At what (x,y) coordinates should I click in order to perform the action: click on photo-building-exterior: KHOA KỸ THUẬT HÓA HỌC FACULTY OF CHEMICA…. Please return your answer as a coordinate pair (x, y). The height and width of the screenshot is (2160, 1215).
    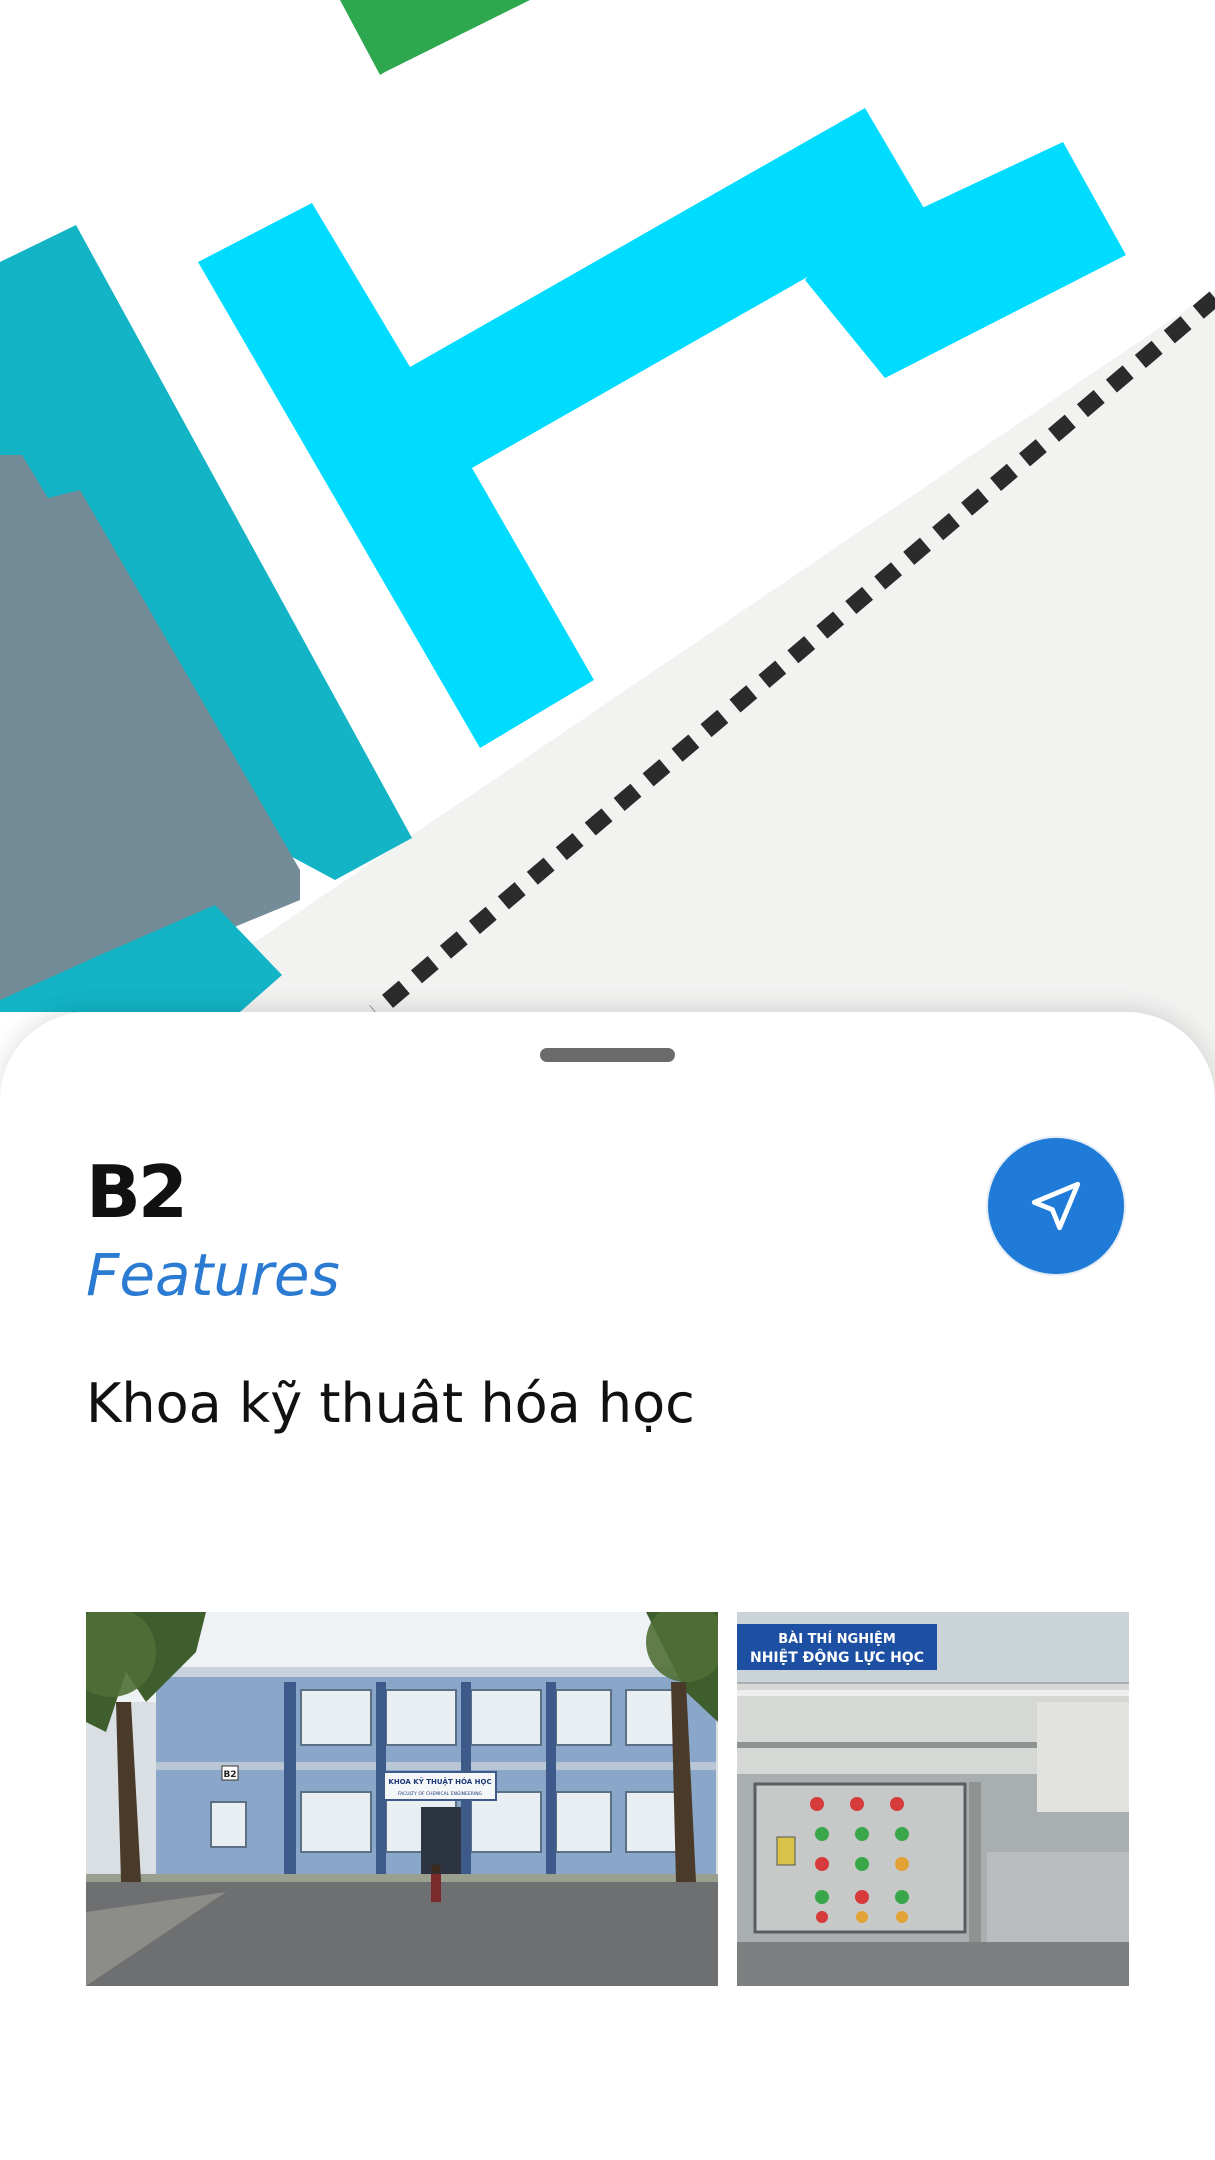
    Looking at the image, I should click on (402, 1799).